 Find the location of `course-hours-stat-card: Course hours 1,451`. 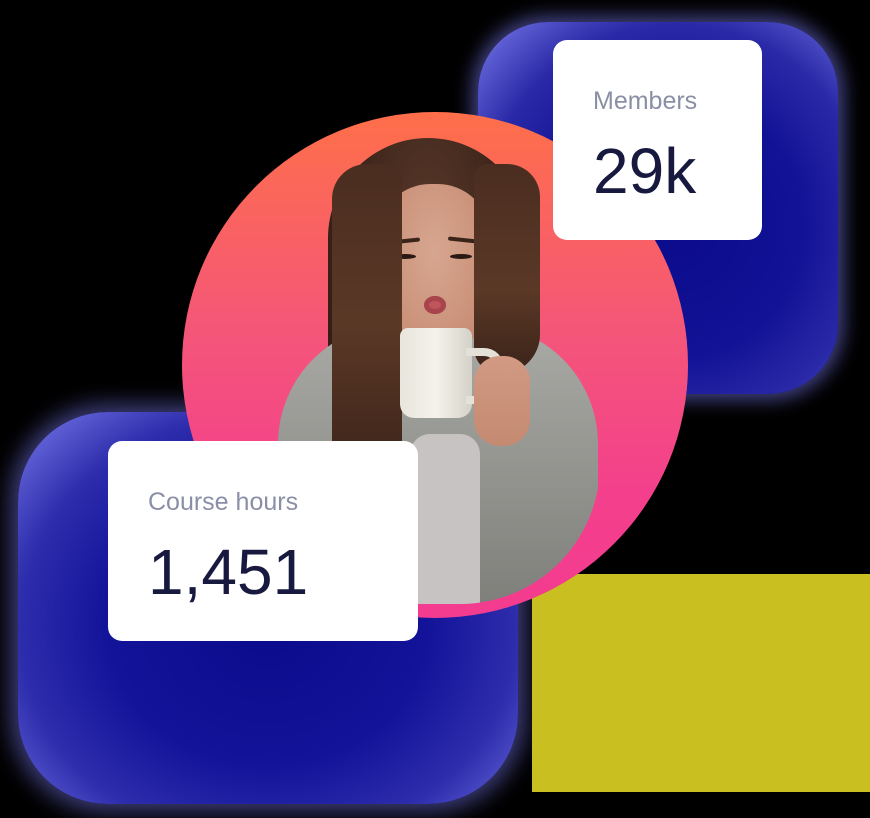

course-hours-stat-card: Course hours 1,451 is located at coordinates (263, 541).